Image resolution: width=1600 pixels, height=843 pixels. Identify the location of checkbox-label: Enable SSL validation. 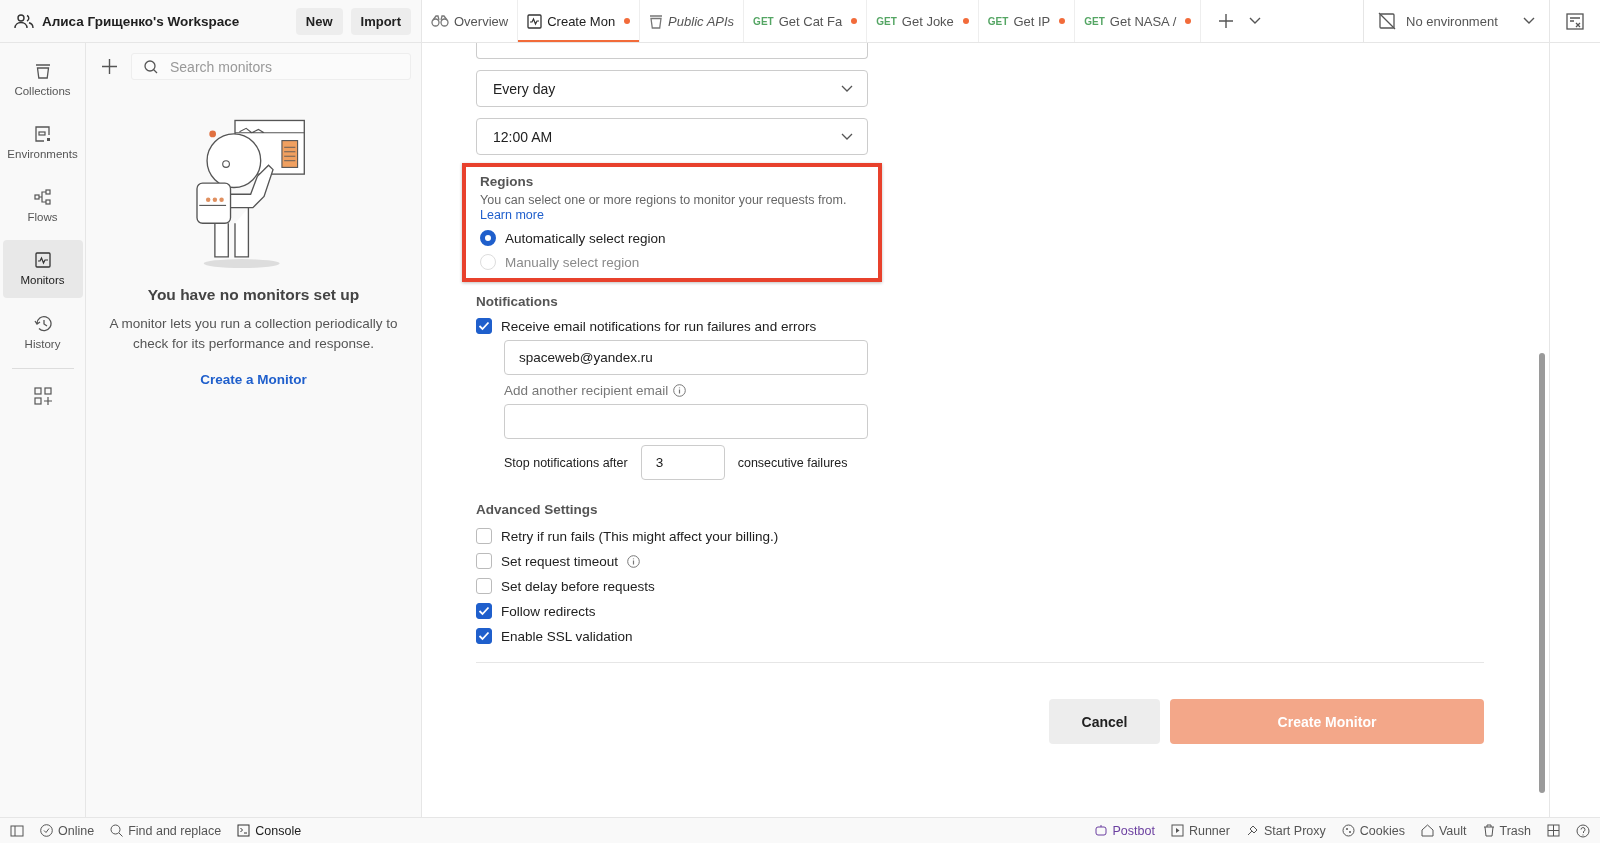
(567, 636).